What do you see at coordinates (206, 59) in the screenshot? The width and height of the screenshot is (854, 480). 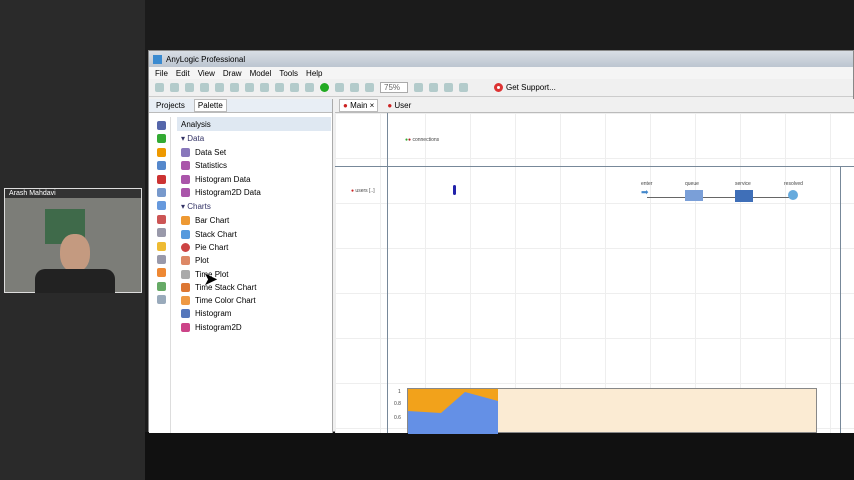 I see `window-title: AnyLogic Professional` at bounding box center [206, 59].